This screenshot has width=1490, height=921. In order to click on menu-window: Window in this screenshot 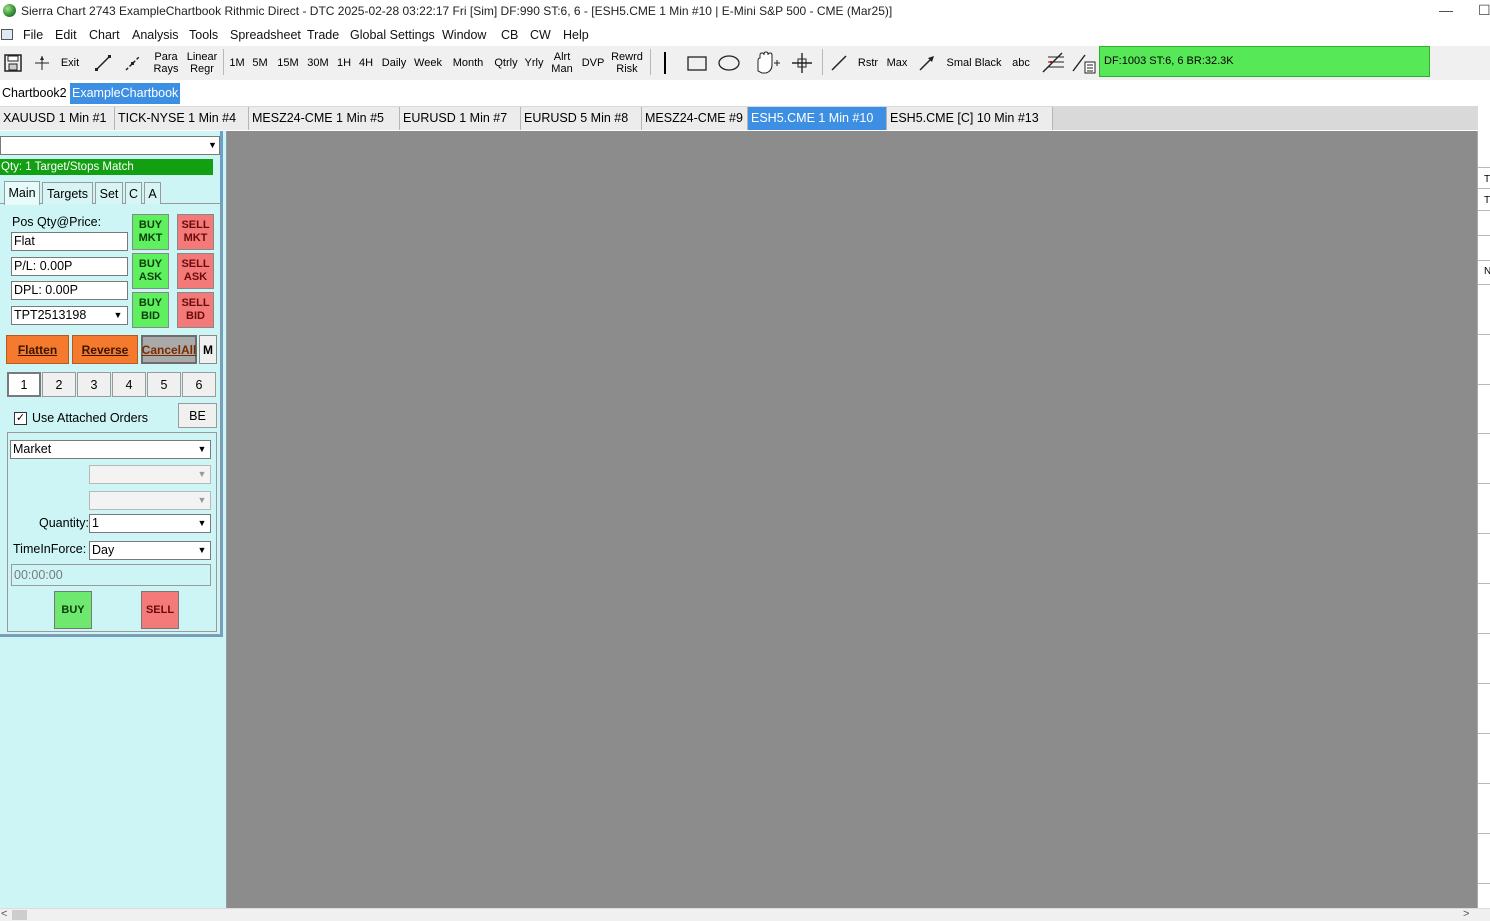, I will do `click(464, 35)`.